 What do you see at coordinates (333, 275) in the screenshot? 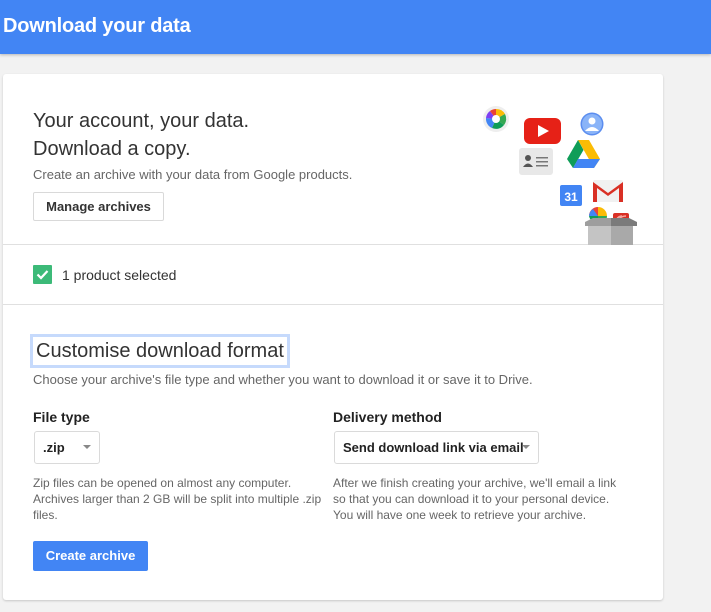
I see `products-section: 1 product selected` at bounding box center [333, 275].